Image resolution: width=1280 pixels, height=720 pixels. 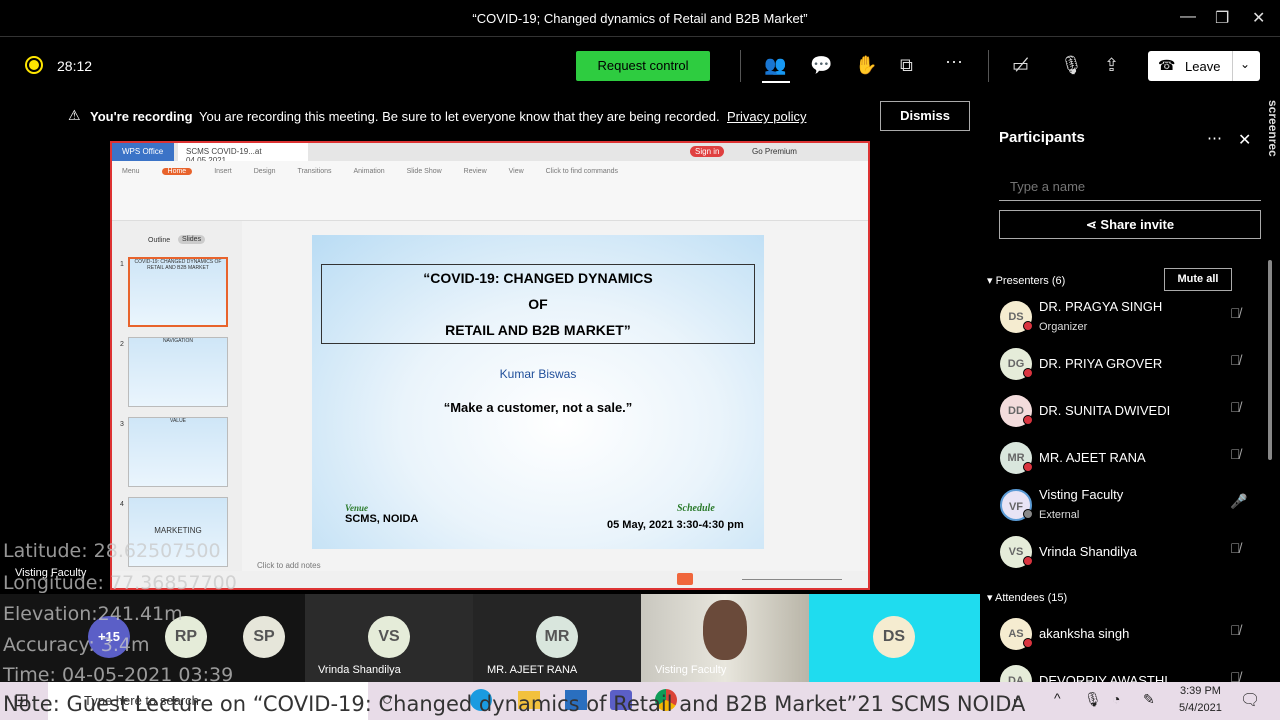 What do you see at coordinates (725, 630) in the screenshot?
I see `person-video` at bounding box center [725, 630].